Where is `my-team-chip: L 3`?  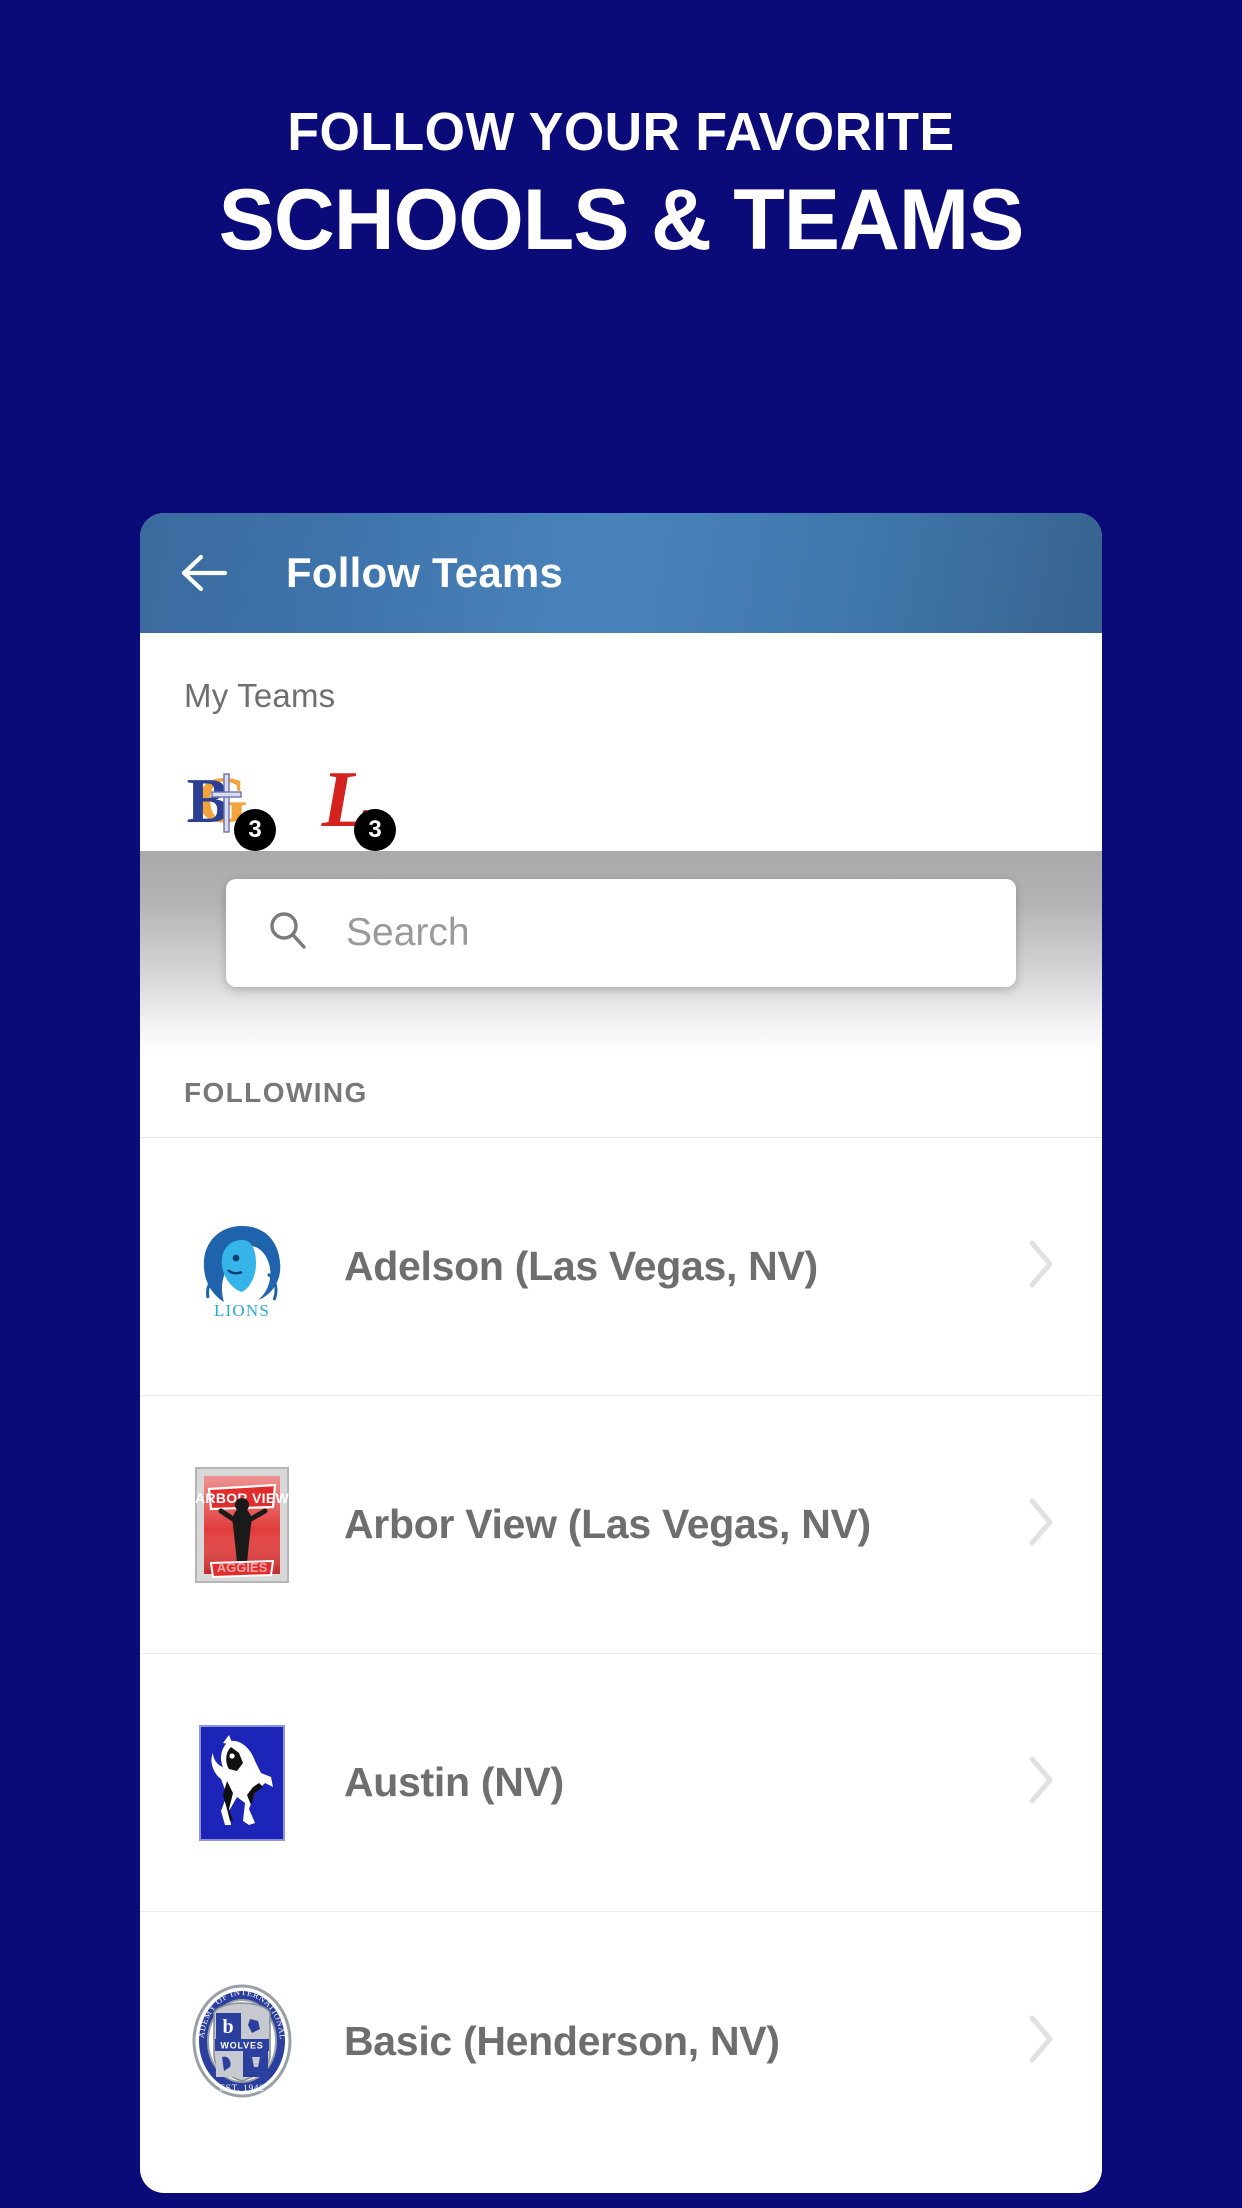 my-team-chip: L 3 is located at coordinates (350, 804).